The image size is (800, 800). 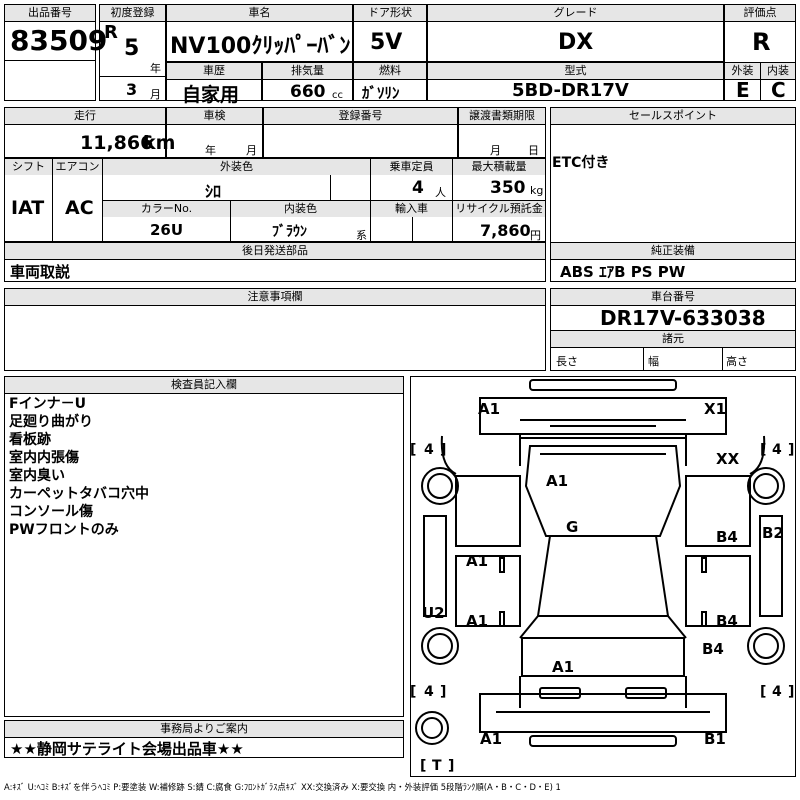 What do you see at coordinates (743, 90) in the screenshot?
I see `ext-score: E` at bounding box center [743, 90].